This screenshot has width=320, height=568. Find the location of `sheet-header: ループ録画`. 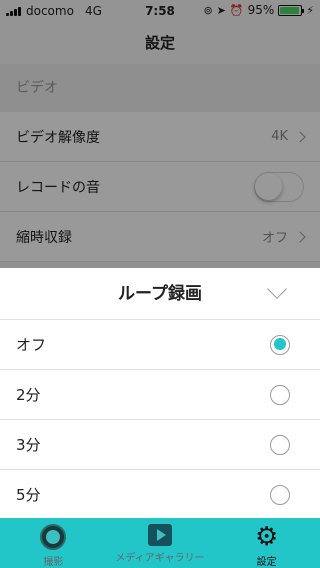

sheet-header: ループ録画 is located at coordinates (160, 294).